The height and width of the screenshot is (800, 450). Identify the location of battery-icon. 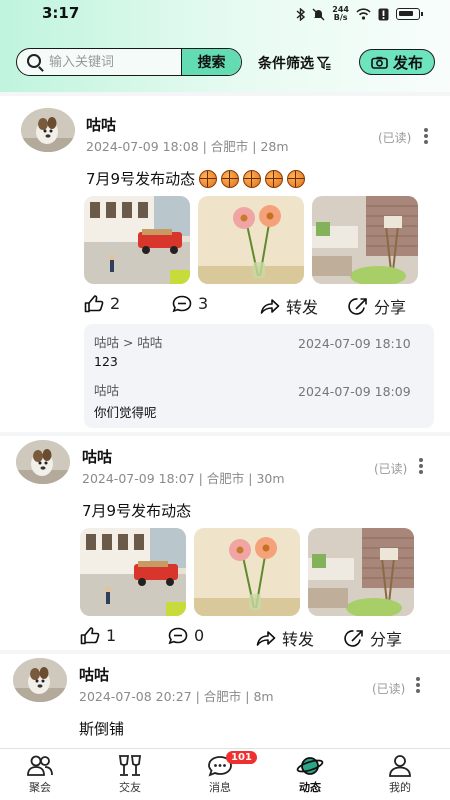
(409, 14).